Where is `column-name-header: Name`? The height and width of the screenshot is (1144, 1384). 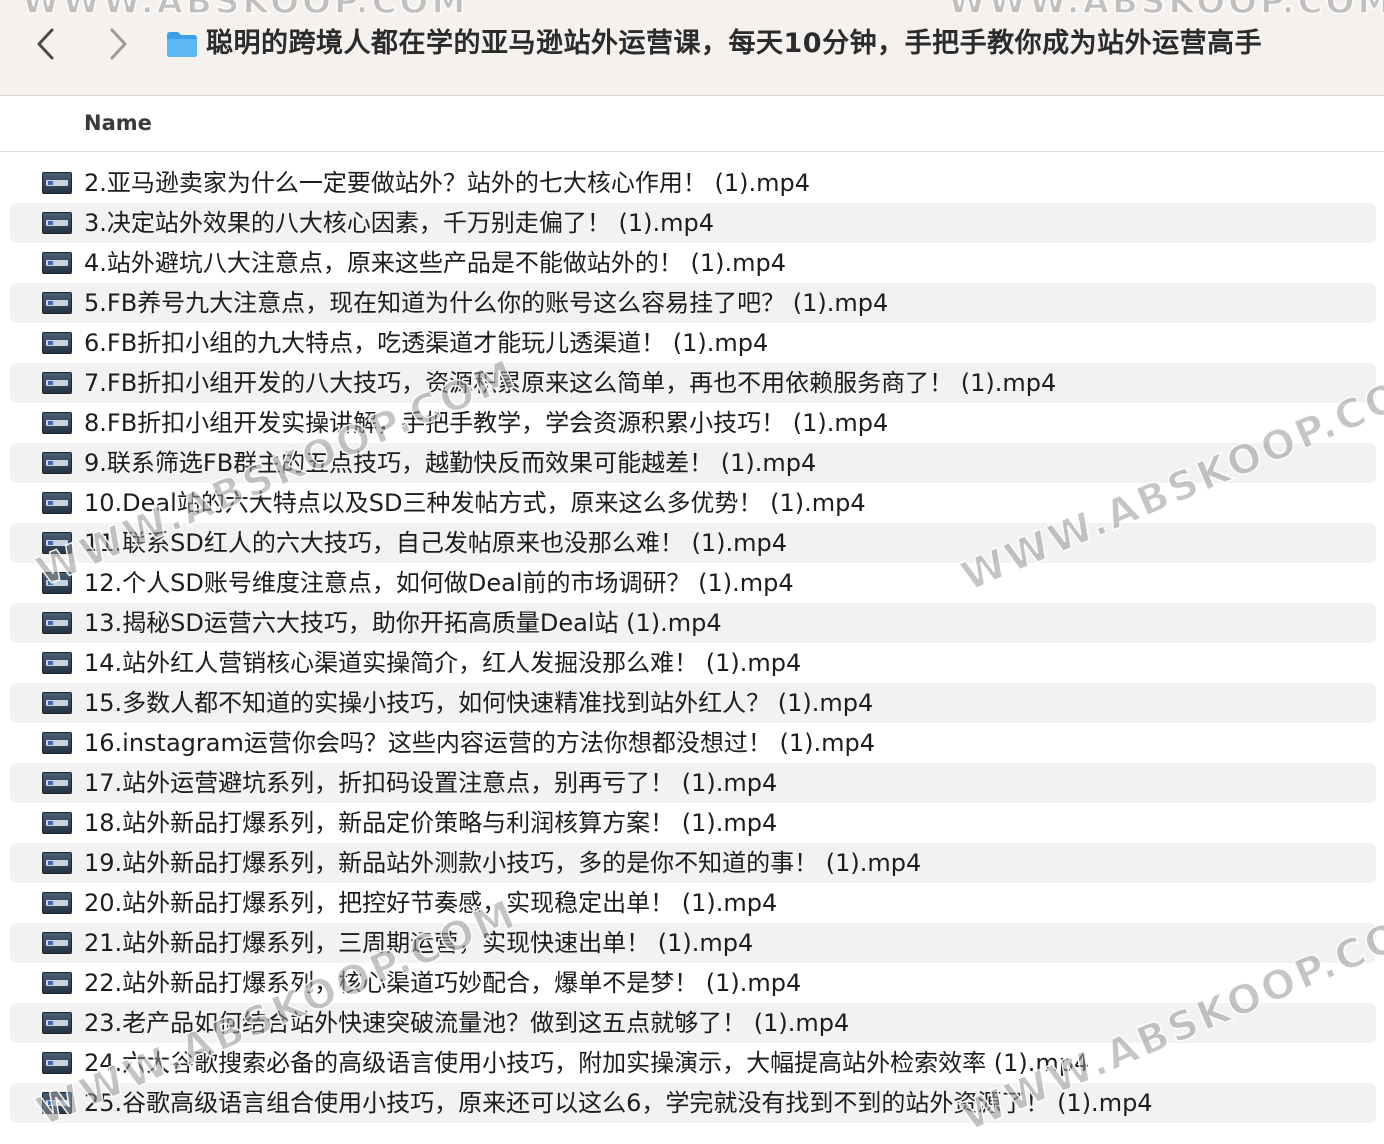
column-name-header: Name is located at coordinates (118, 123).